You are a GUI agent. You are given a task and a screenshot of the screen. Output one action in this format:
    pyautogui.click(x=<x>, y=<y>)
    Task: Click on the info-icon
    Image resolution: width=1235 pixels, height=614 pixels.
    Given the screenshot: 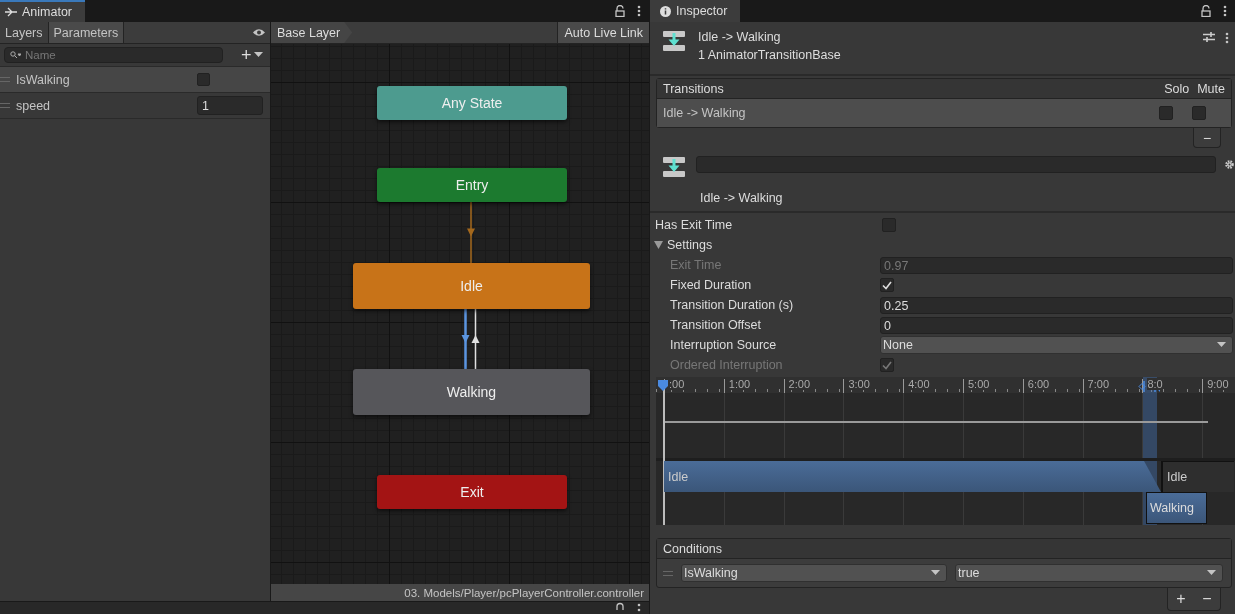 What is the action you would take?
    pyautogui.click(x=665, y=11)
    